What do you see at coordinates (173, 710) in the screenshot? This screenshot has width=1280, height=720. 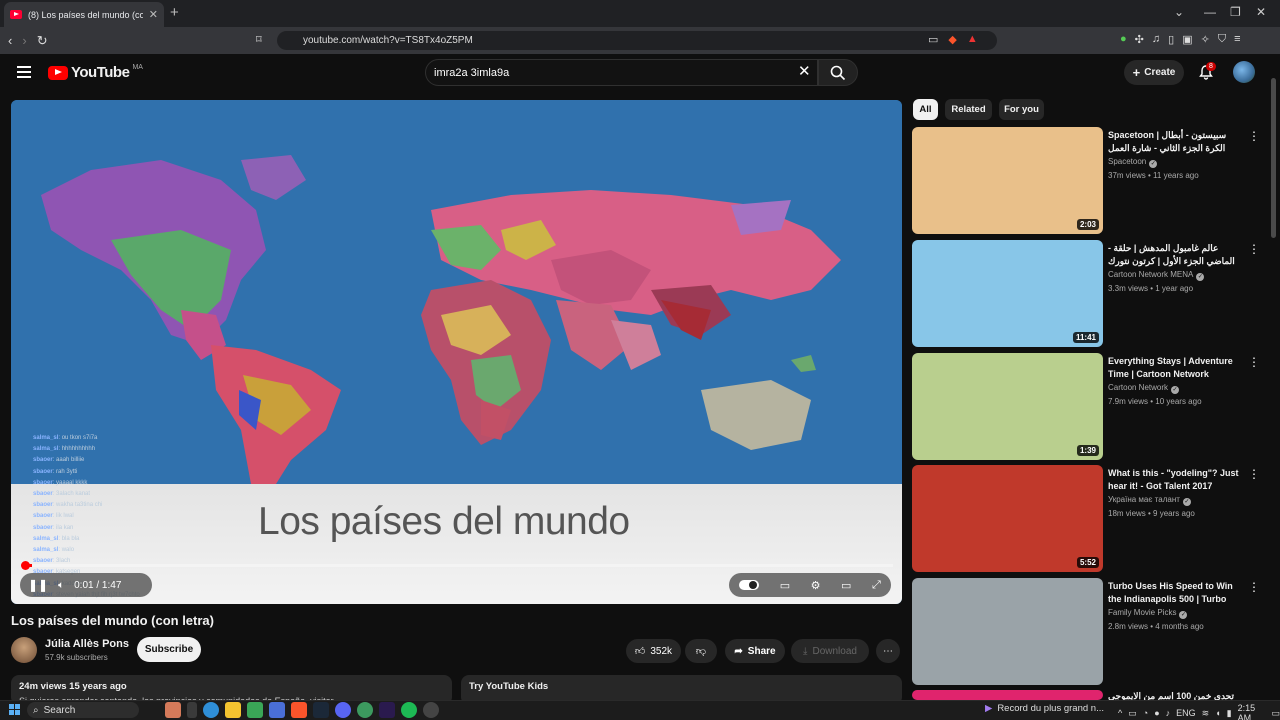 I see `widgets-icon` at bounding box center [173, 710].